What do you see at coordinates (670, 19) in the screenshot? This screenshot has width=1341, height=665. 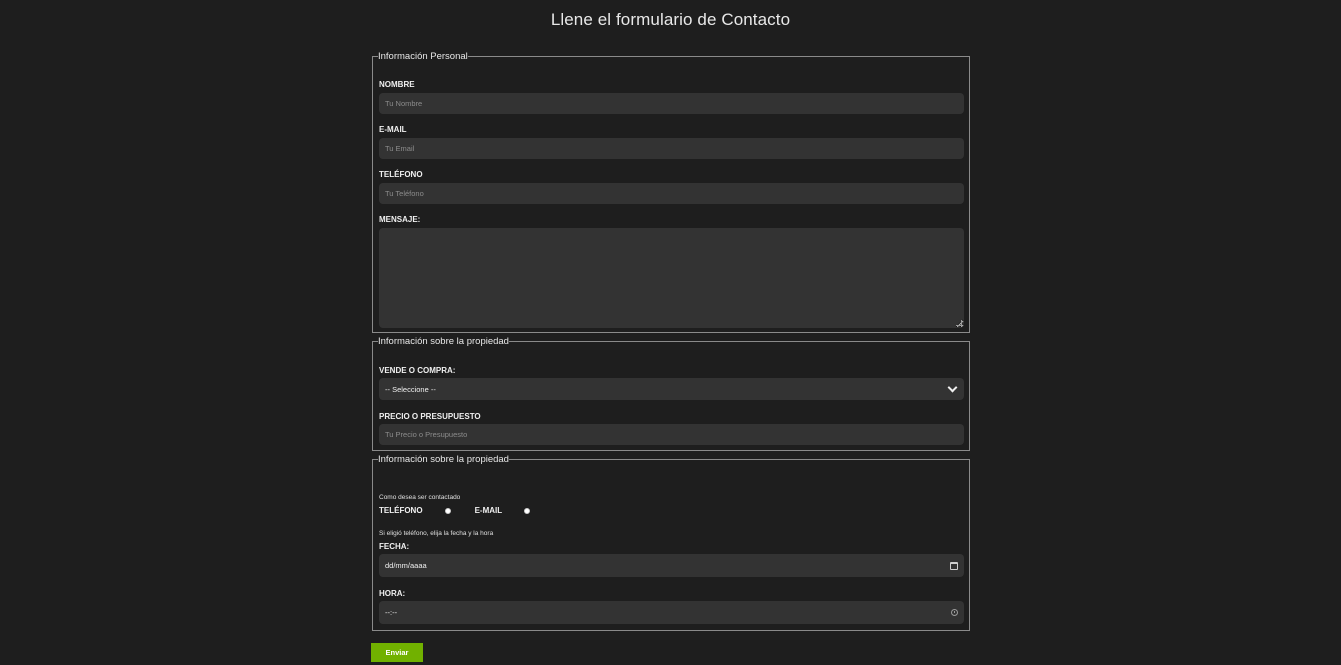 I see `page-title: Llene el formulario de Contacto` at bounding box center [670, 19].